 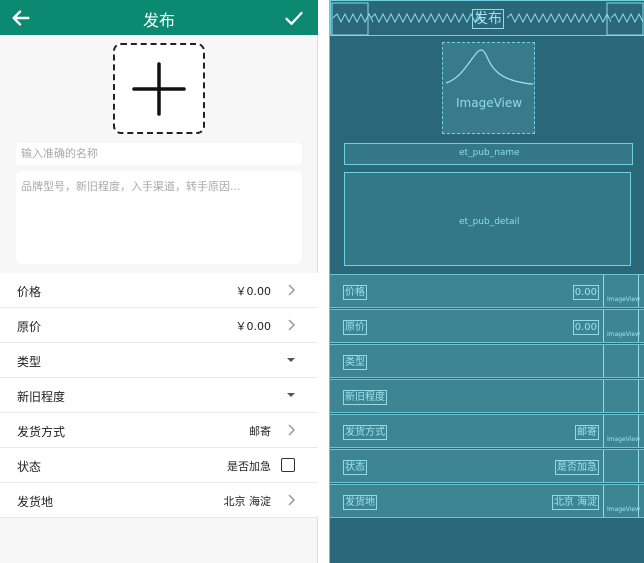 What do you see at coordinates (487, 396) in the screenshot?
I see `blueprint-row: 新旧程度` at bounding box center [487, 396].